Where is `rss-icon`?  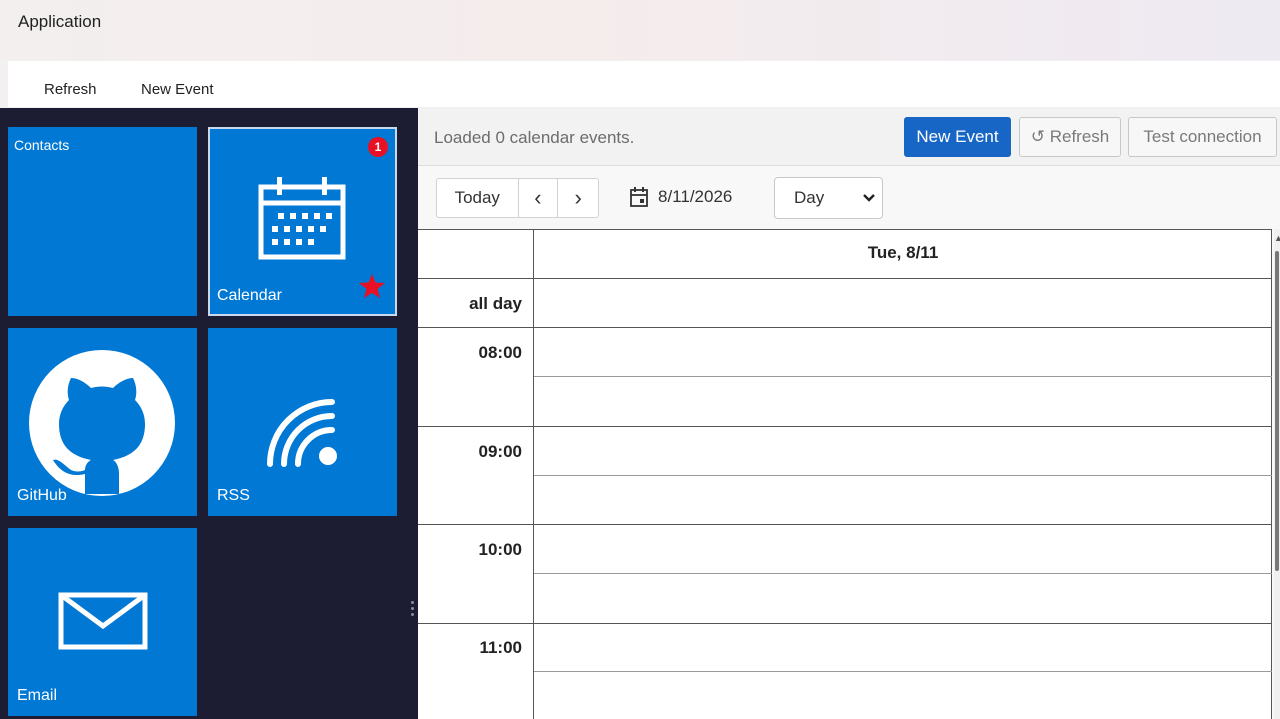 rss-icon is located at coordinates (302, 433).